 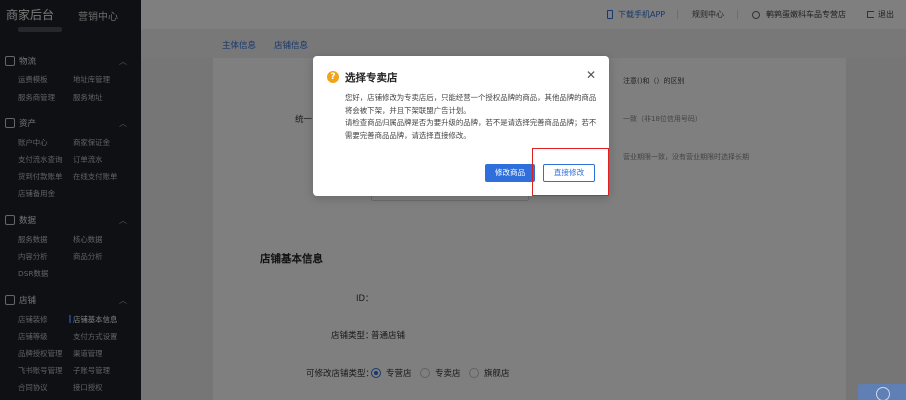 I want to click on help-button, so click(x=882, y=392).